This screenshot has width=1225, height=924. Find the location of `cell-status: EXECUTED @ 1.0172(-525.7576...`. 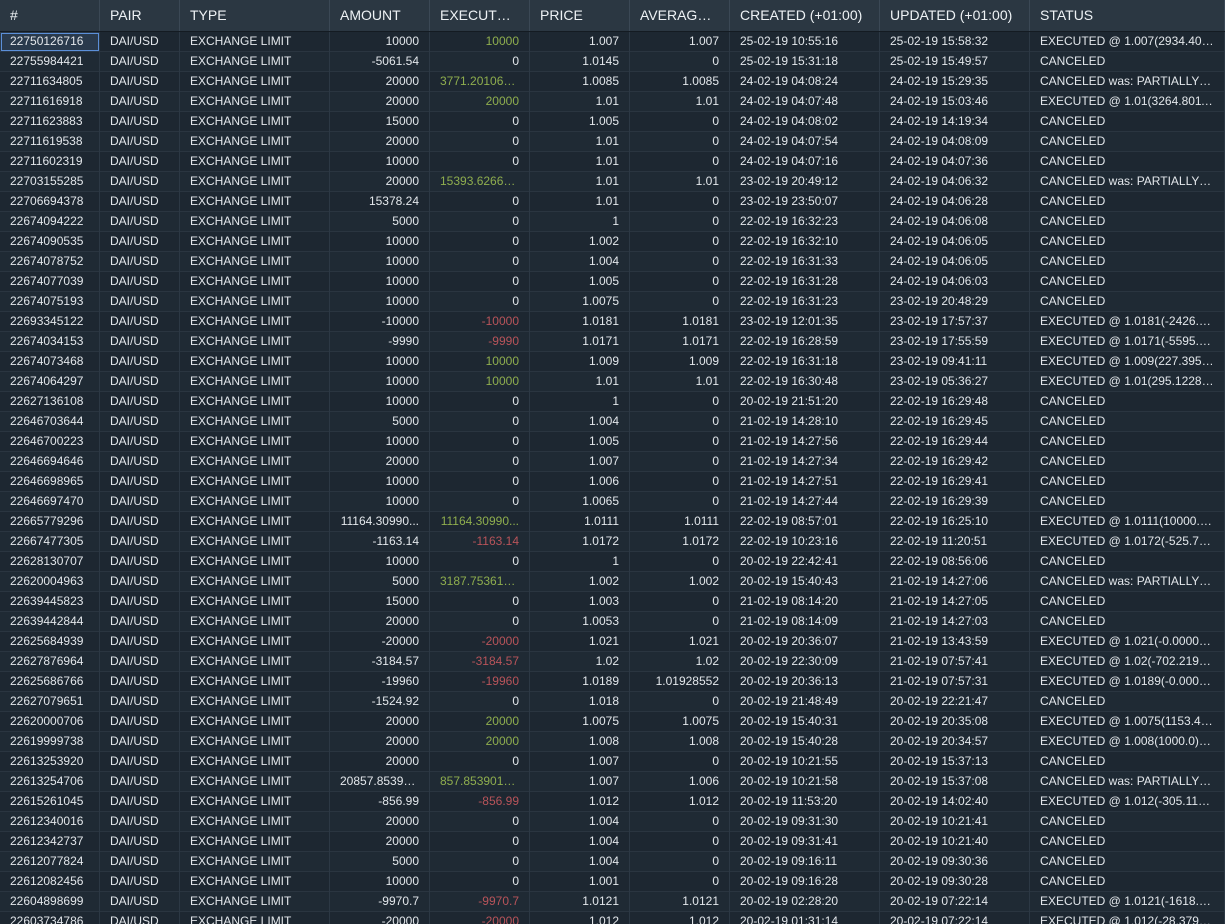

cell-status: EXECUTED @ 1.0172(-525.7576... is located at coordinates (1127, 542).